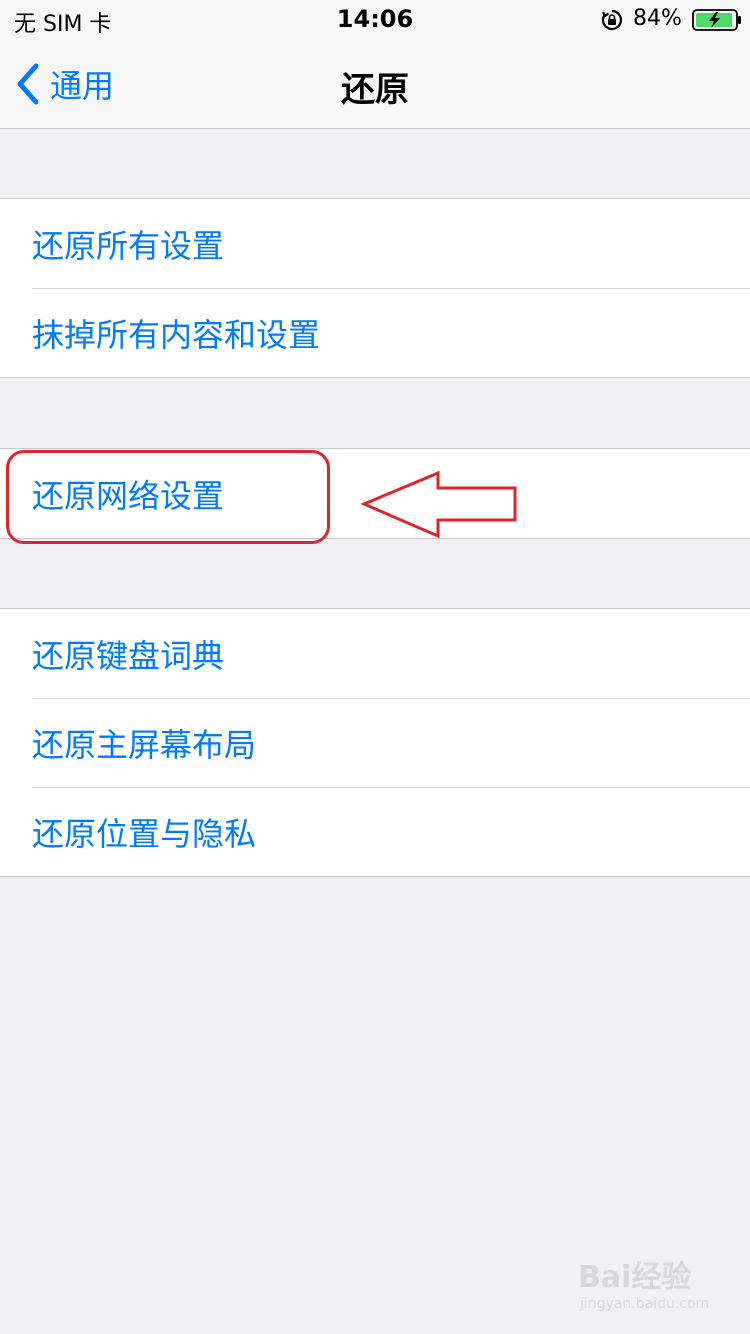  I want to click on baidu-watermark: Bai经验 jingyan.baidu.com, so click(648, 1287).